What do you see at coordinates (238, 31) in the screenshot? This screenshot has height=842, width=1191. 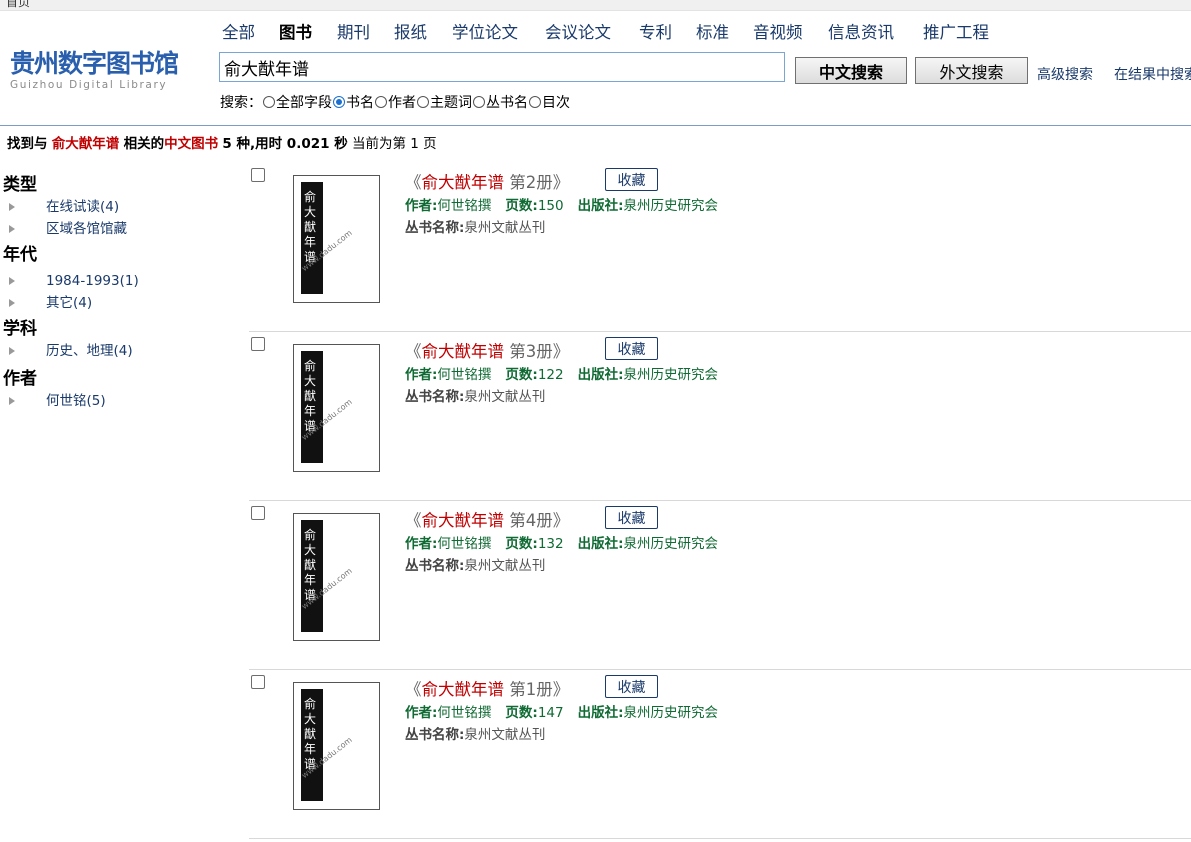 I see `nav-tab-all: 全部` at bounding box center [238, 31].